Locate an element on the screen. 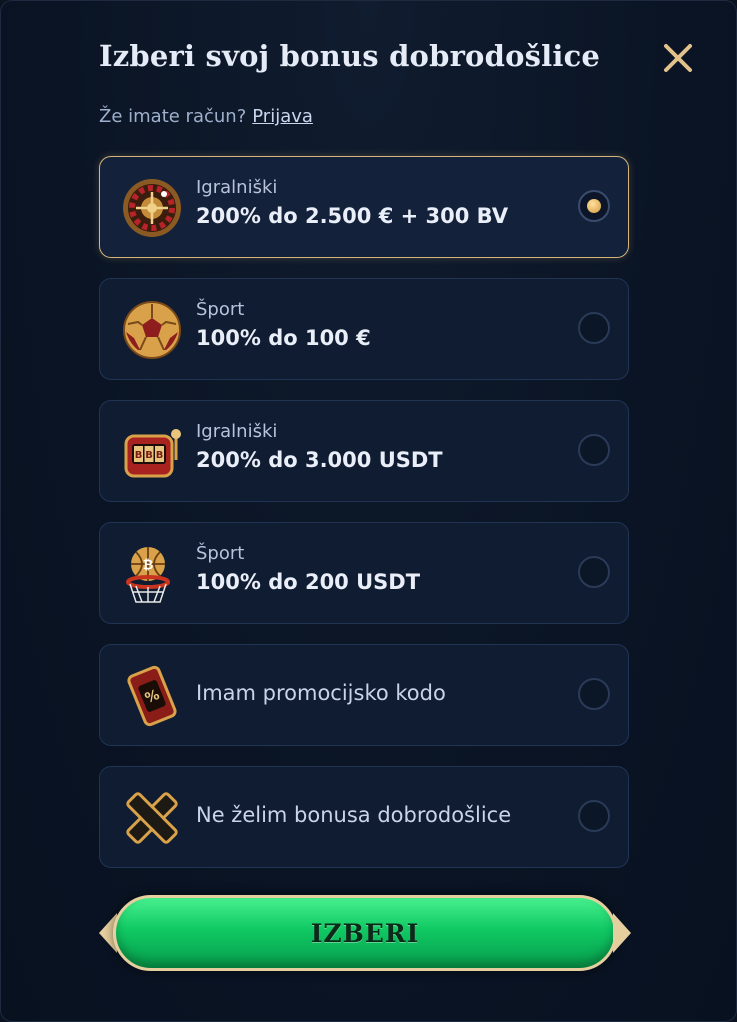  close-icon is located at coordinates (678, 58).